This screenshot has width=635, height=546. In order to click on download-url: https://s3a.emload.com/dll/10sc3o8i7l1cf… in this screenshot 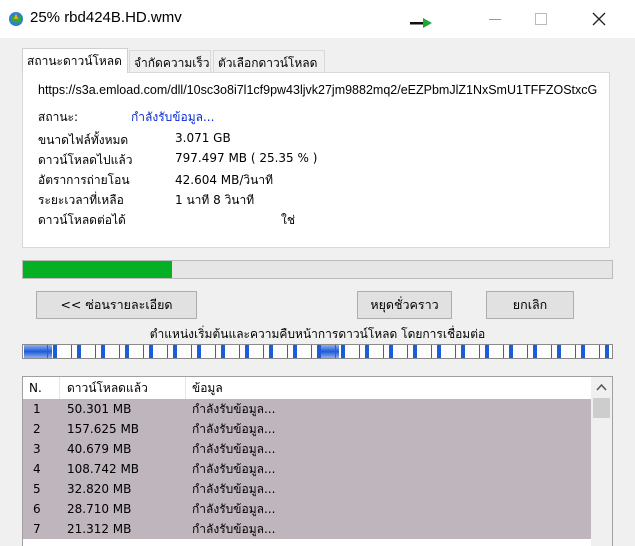, I will do `click(318, 90)`.